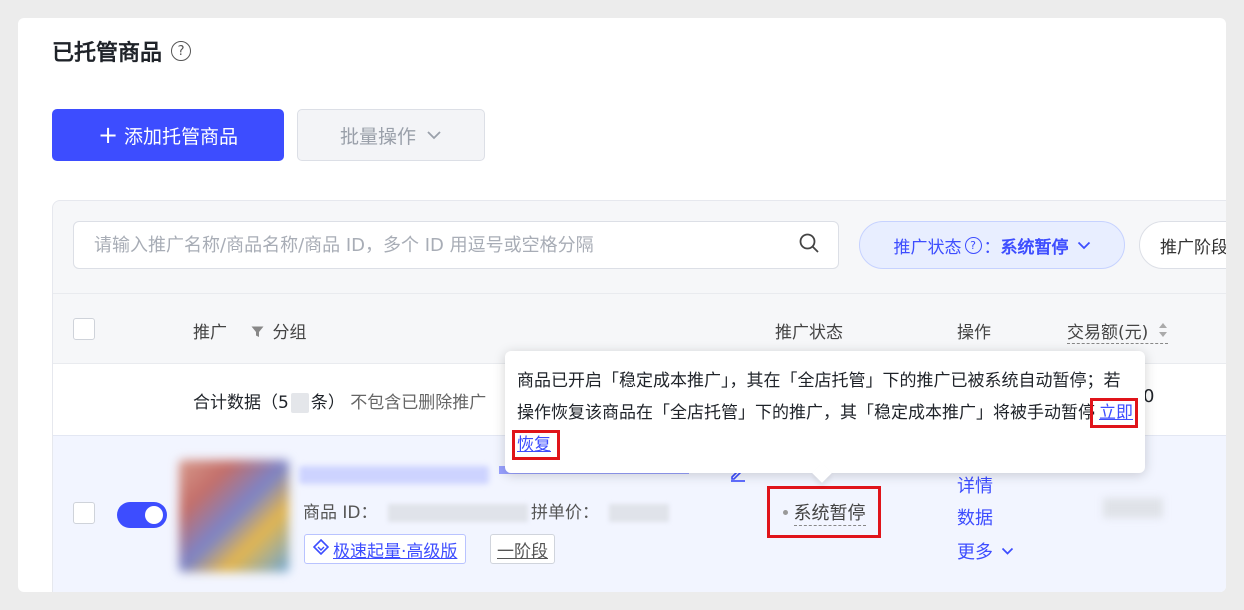 The height and width of the screenshot is (610, 1244). Describe the element at coordinates (321, 548) in the screenshot. I see `diamond-icon` at that location.